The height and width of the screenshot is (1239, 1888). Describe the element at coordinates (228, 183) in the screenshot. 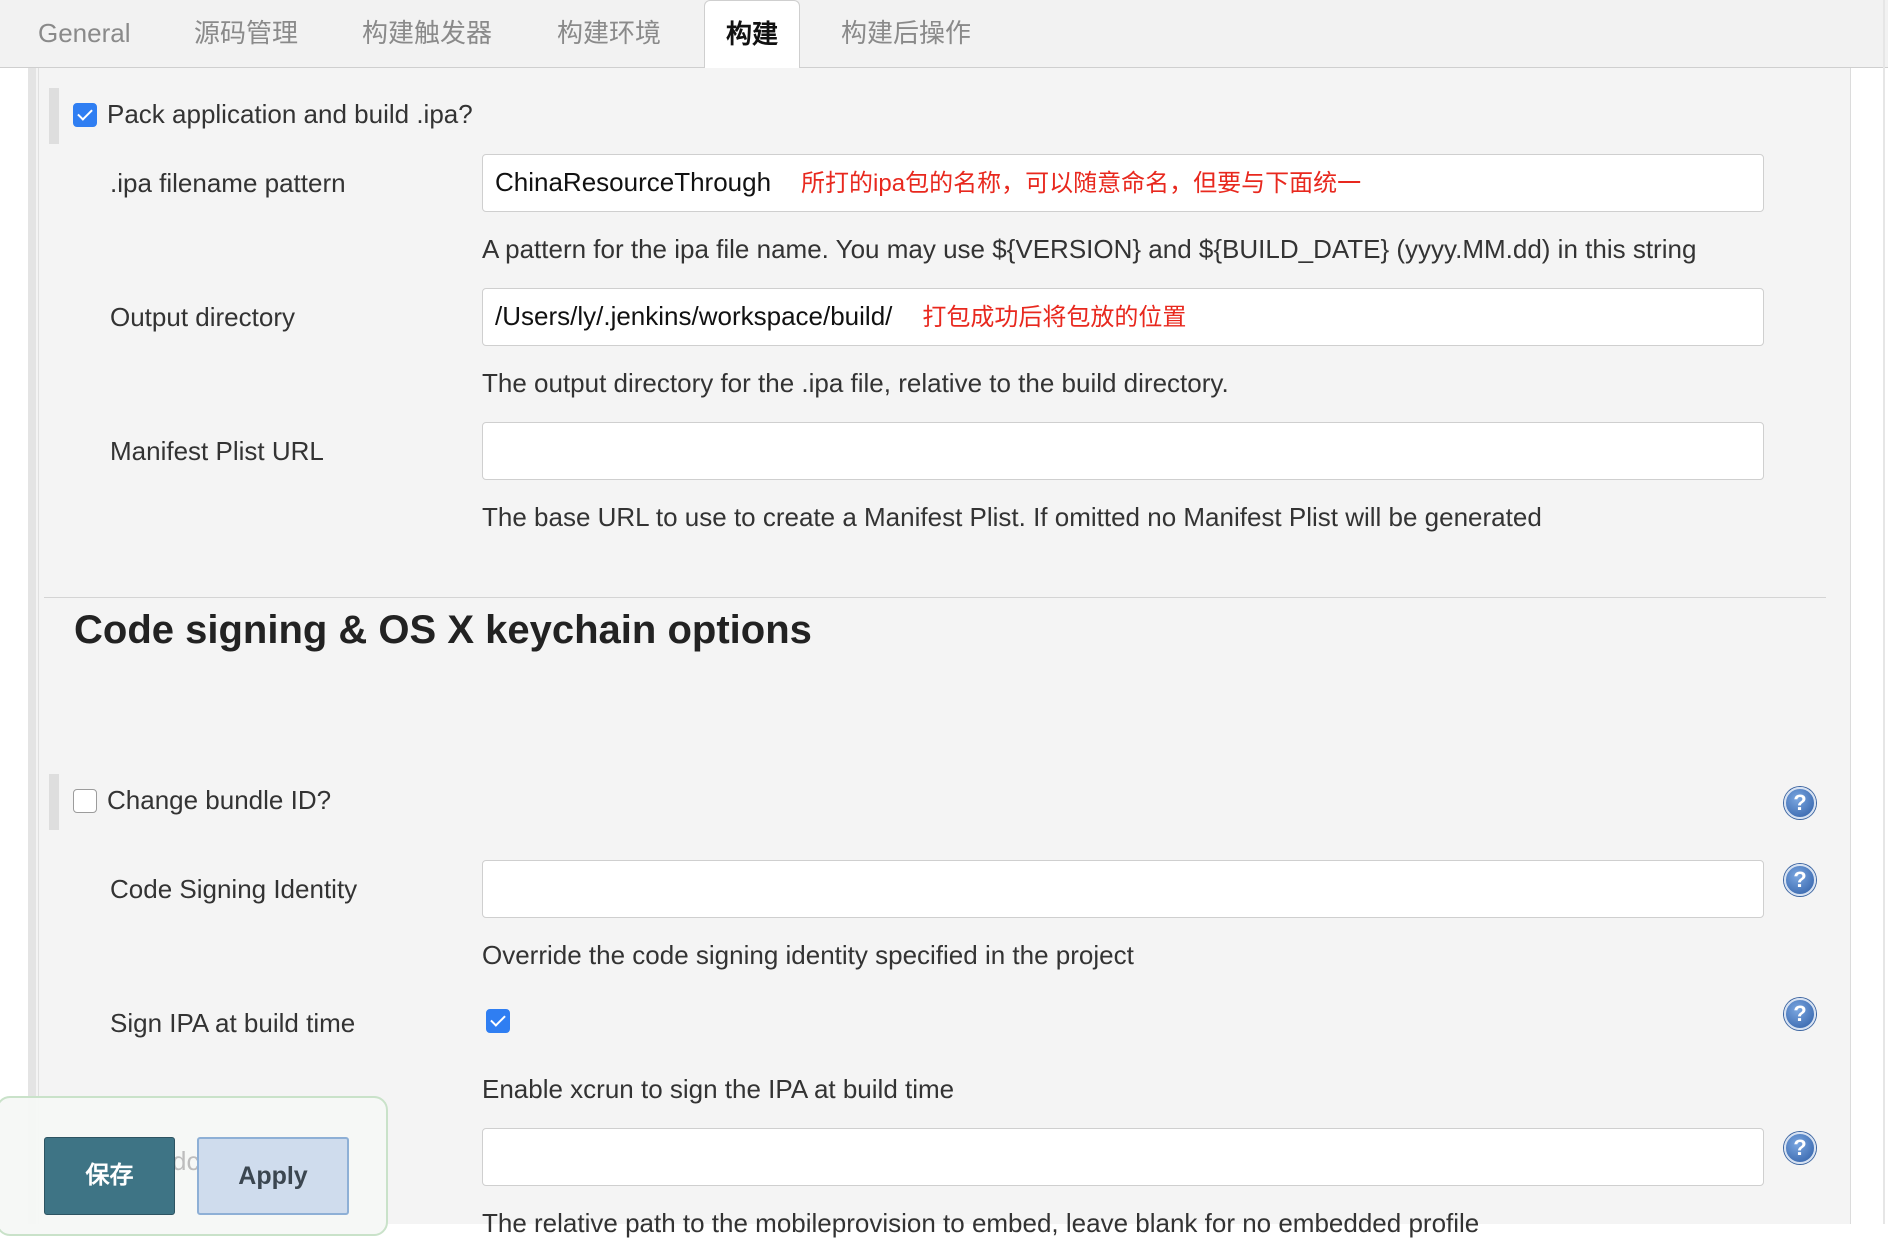

I see `ipa-filename-label: .ipa filename pattern` at that location.